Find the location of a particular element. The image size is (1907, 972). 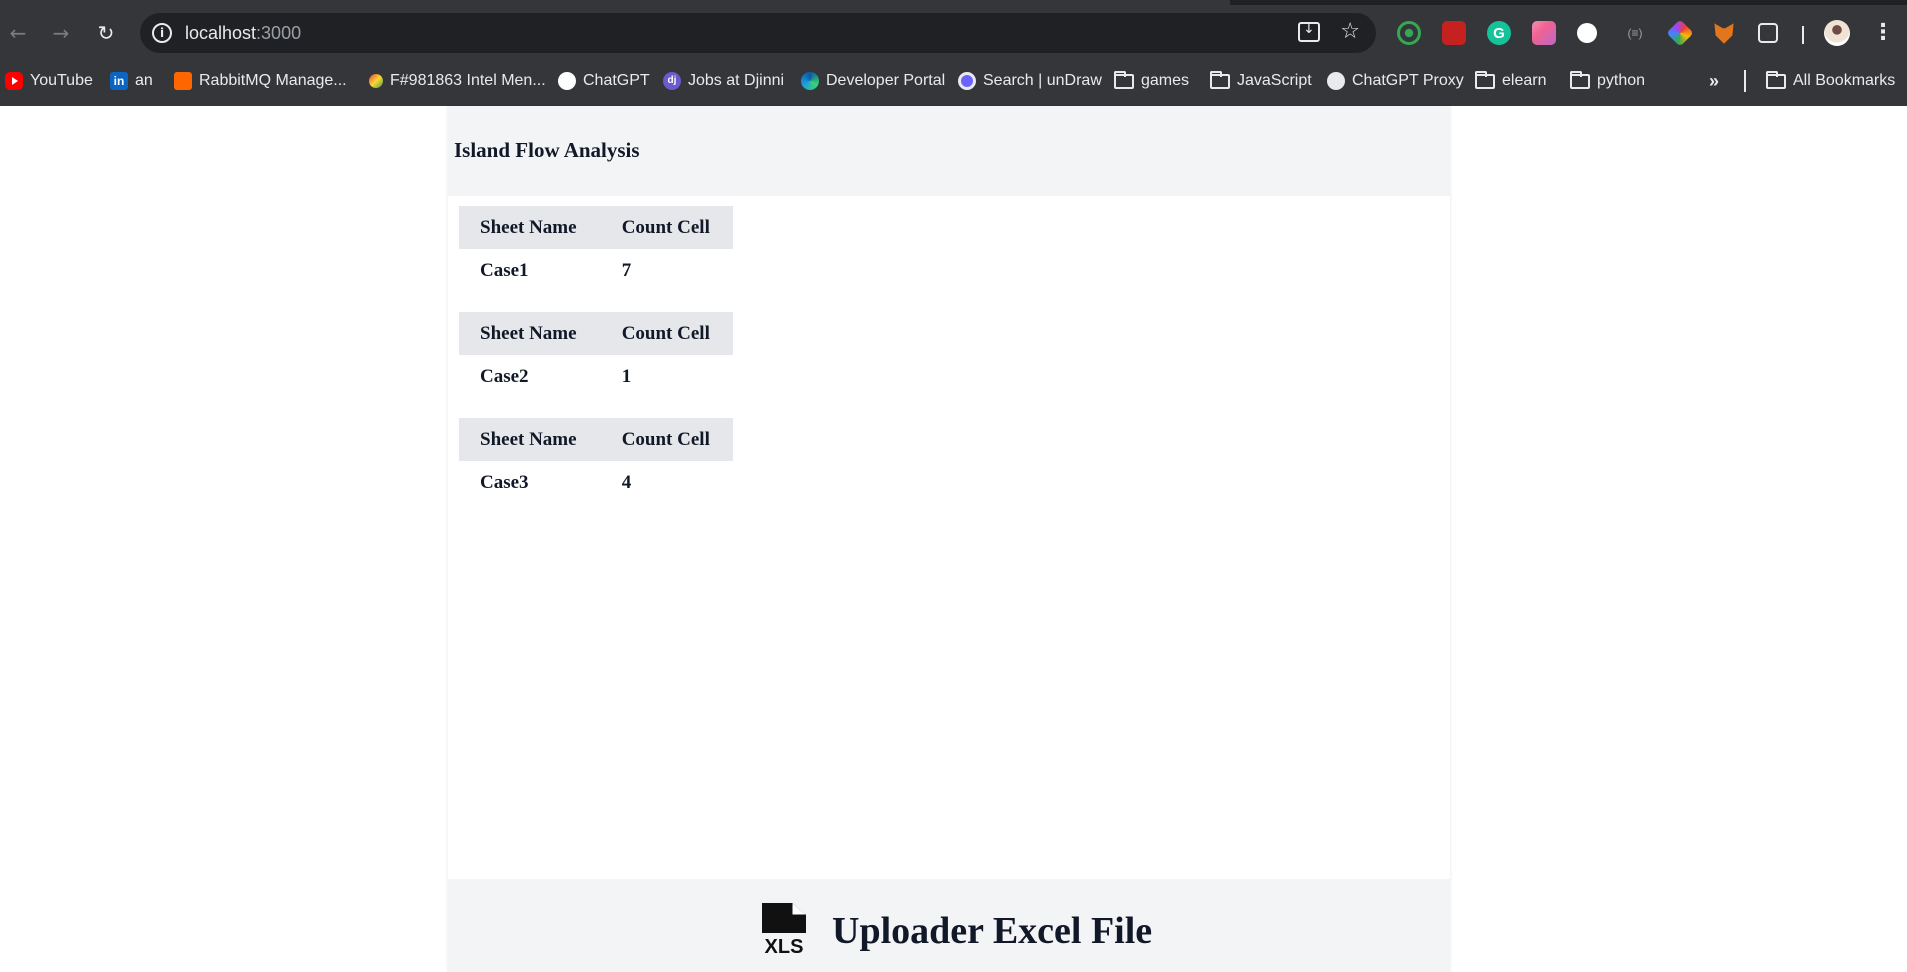

site-info-icon: i is located at coordinates (162, 33).